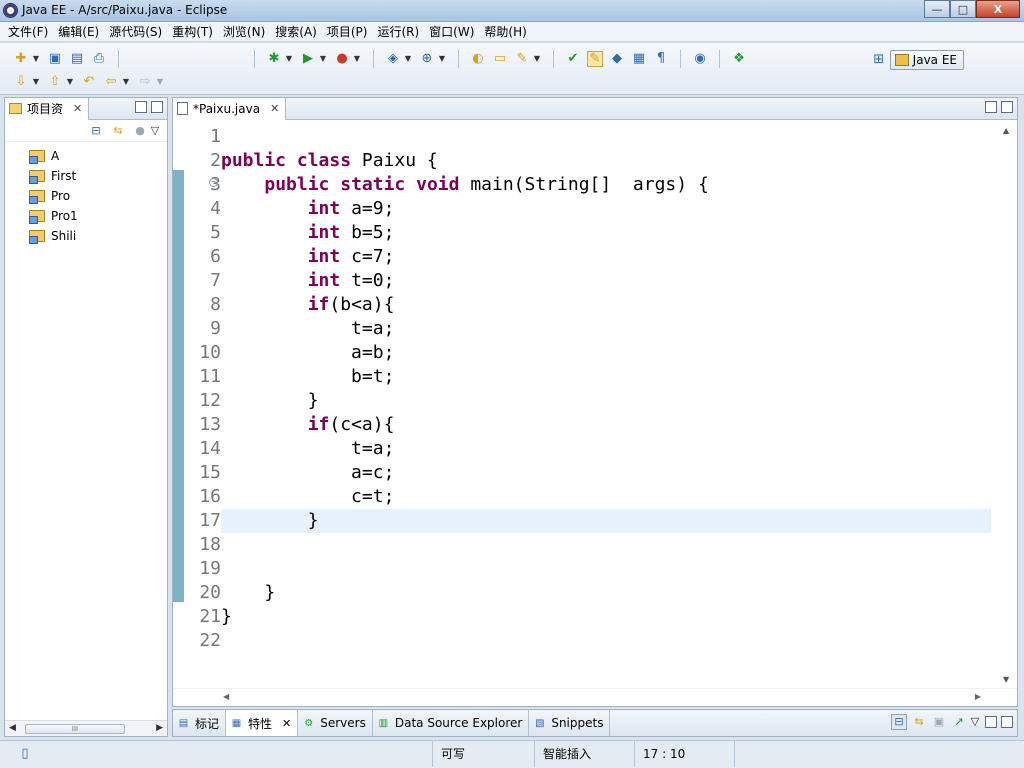 The image size is (1024, 768). Describe the element at coordinates (399, 32) in the screenshot. I see `menu-run: 运行(R)` at that location.